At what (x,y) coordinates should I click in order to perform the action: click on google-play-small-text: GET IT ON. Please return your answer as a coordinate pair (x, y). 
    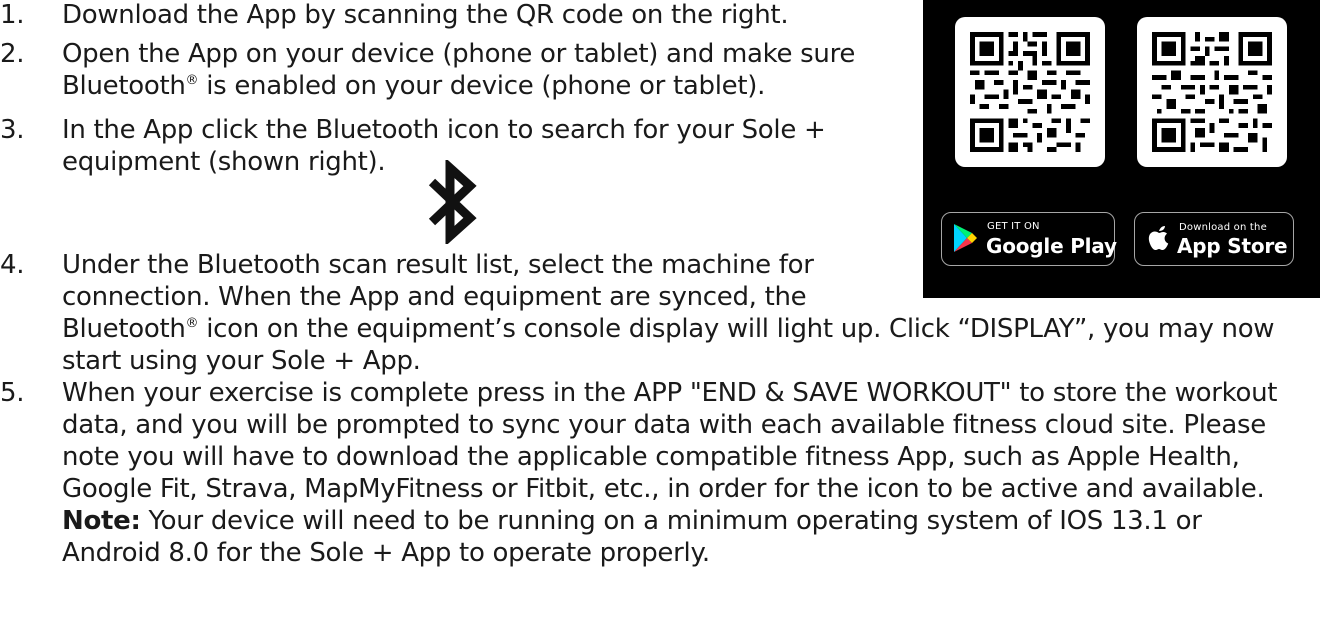
    Looking at the image, I should click on (1013, 226).